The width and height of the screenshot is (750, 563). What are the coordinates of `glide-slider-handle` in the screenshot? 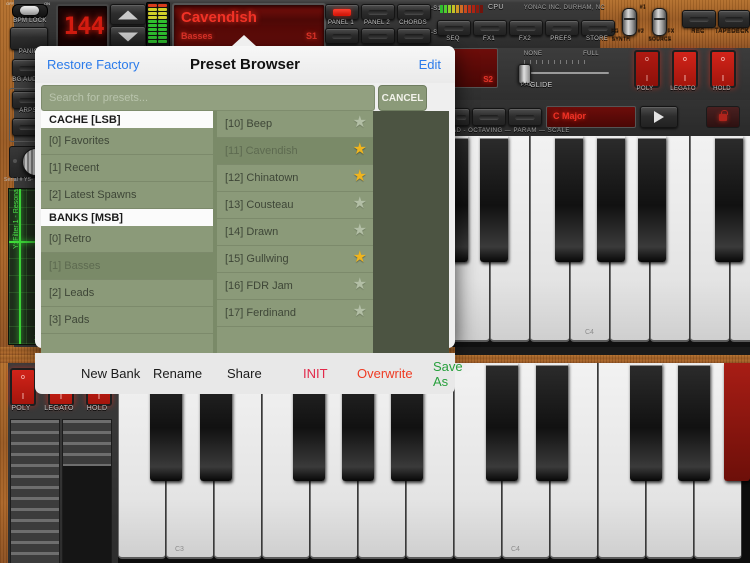 It's located at (524, 74).